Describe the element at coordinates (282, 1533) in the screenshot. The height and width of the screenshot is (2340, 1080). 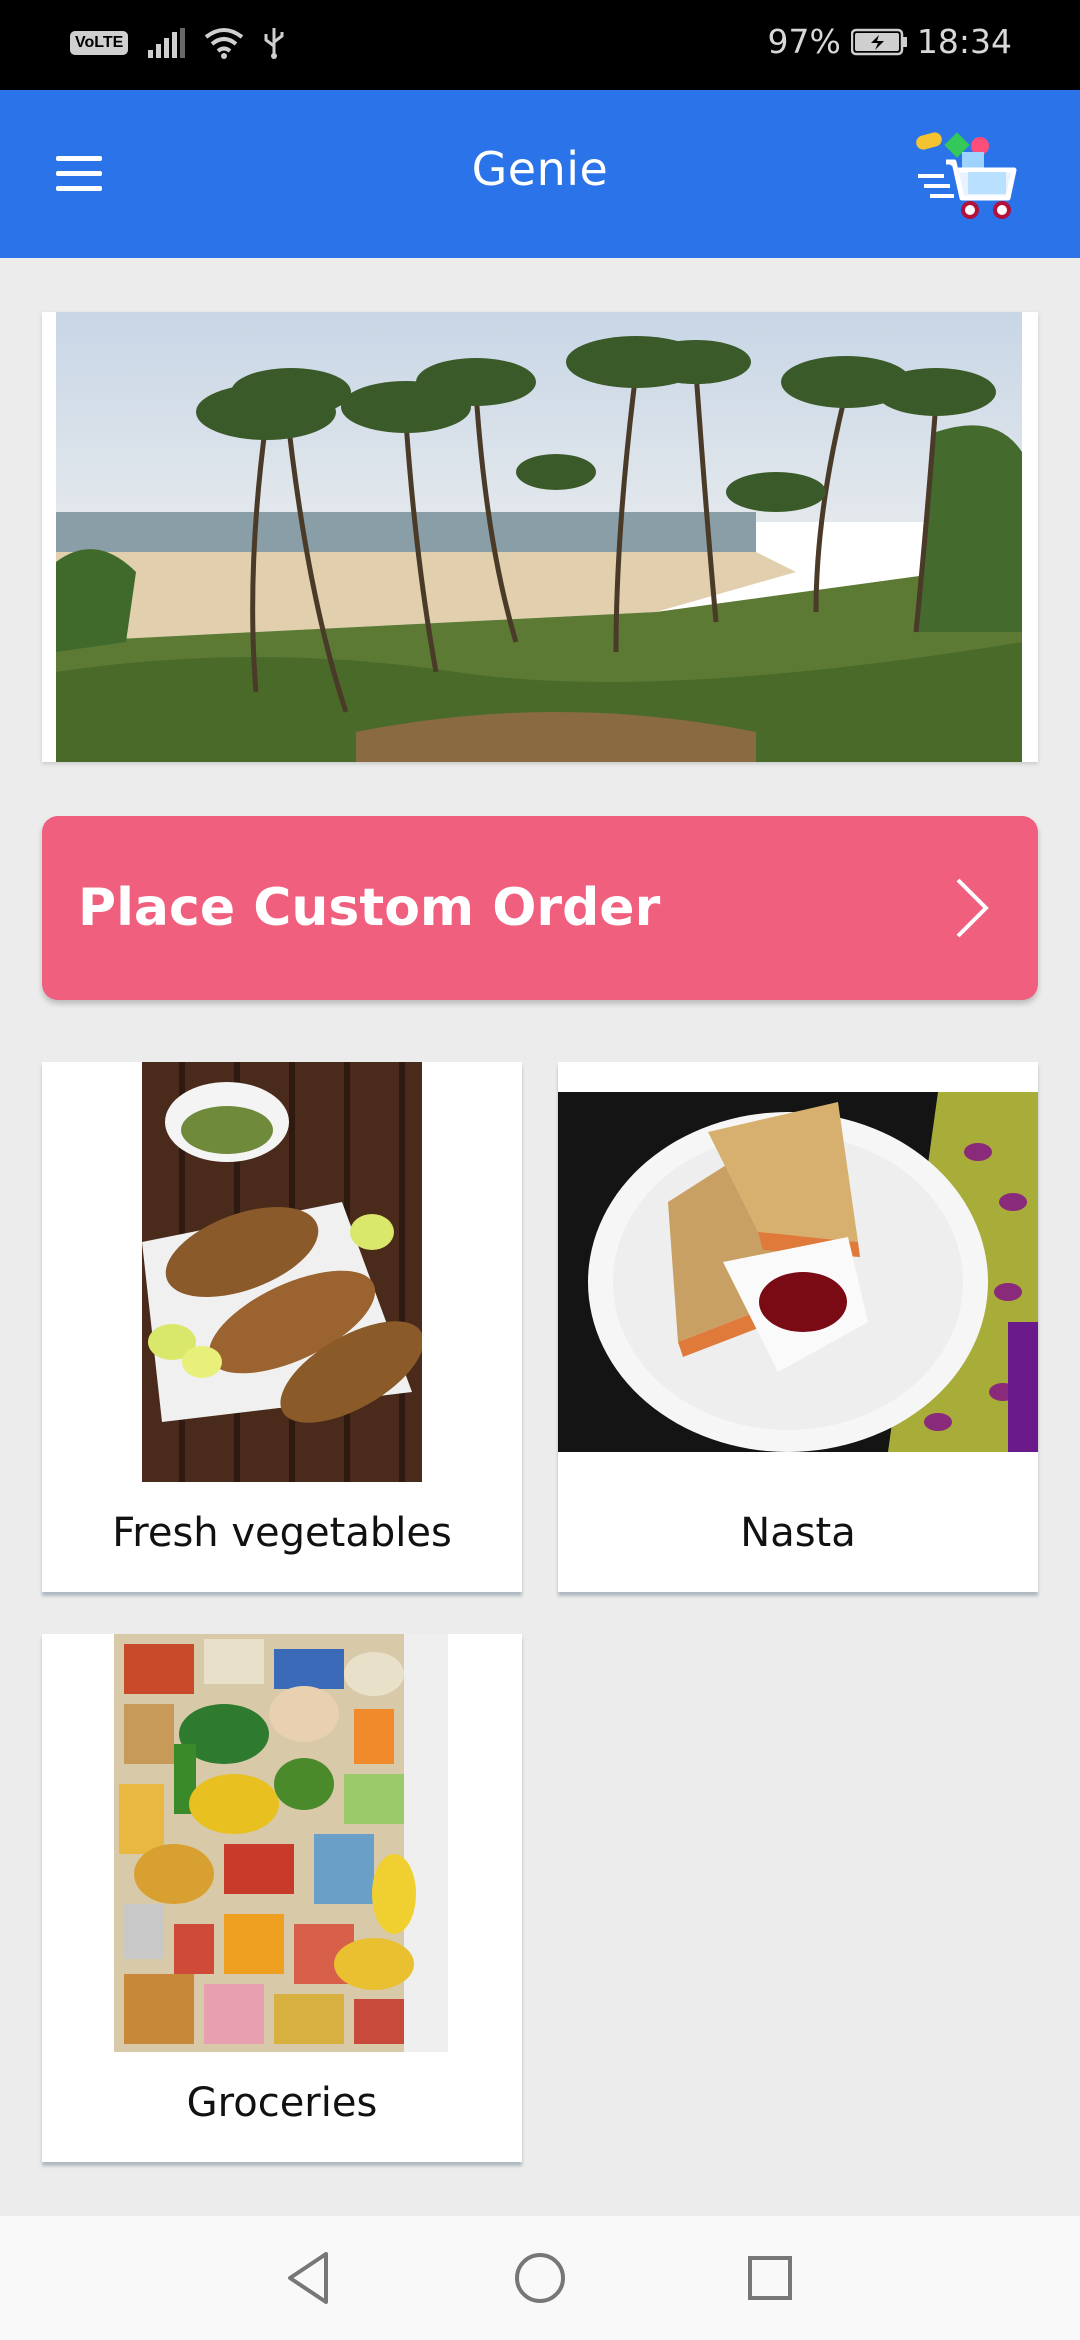
I see `category-label: Fresh vegetables` at that location.